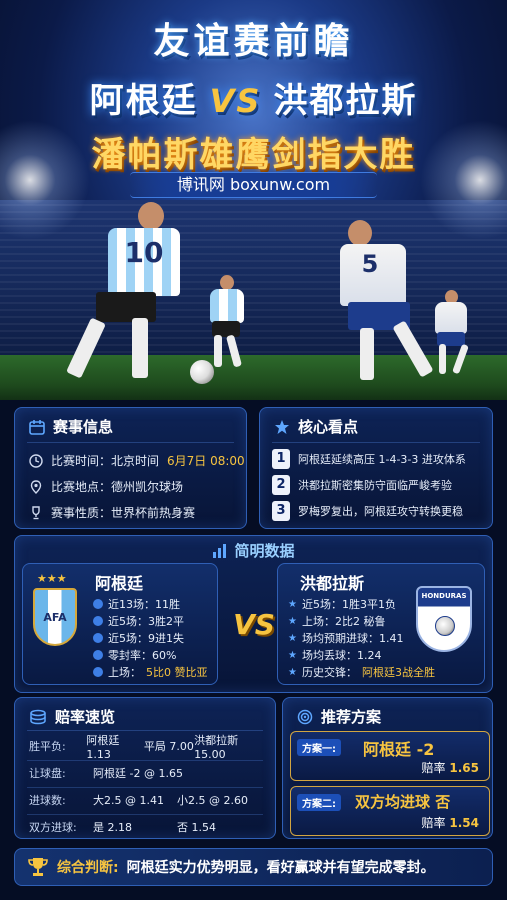  Describe the element at coordinates (123, 513) in the screenshot. I see `nature-text: 赛事性质：世界杯前热身赛` at that location.